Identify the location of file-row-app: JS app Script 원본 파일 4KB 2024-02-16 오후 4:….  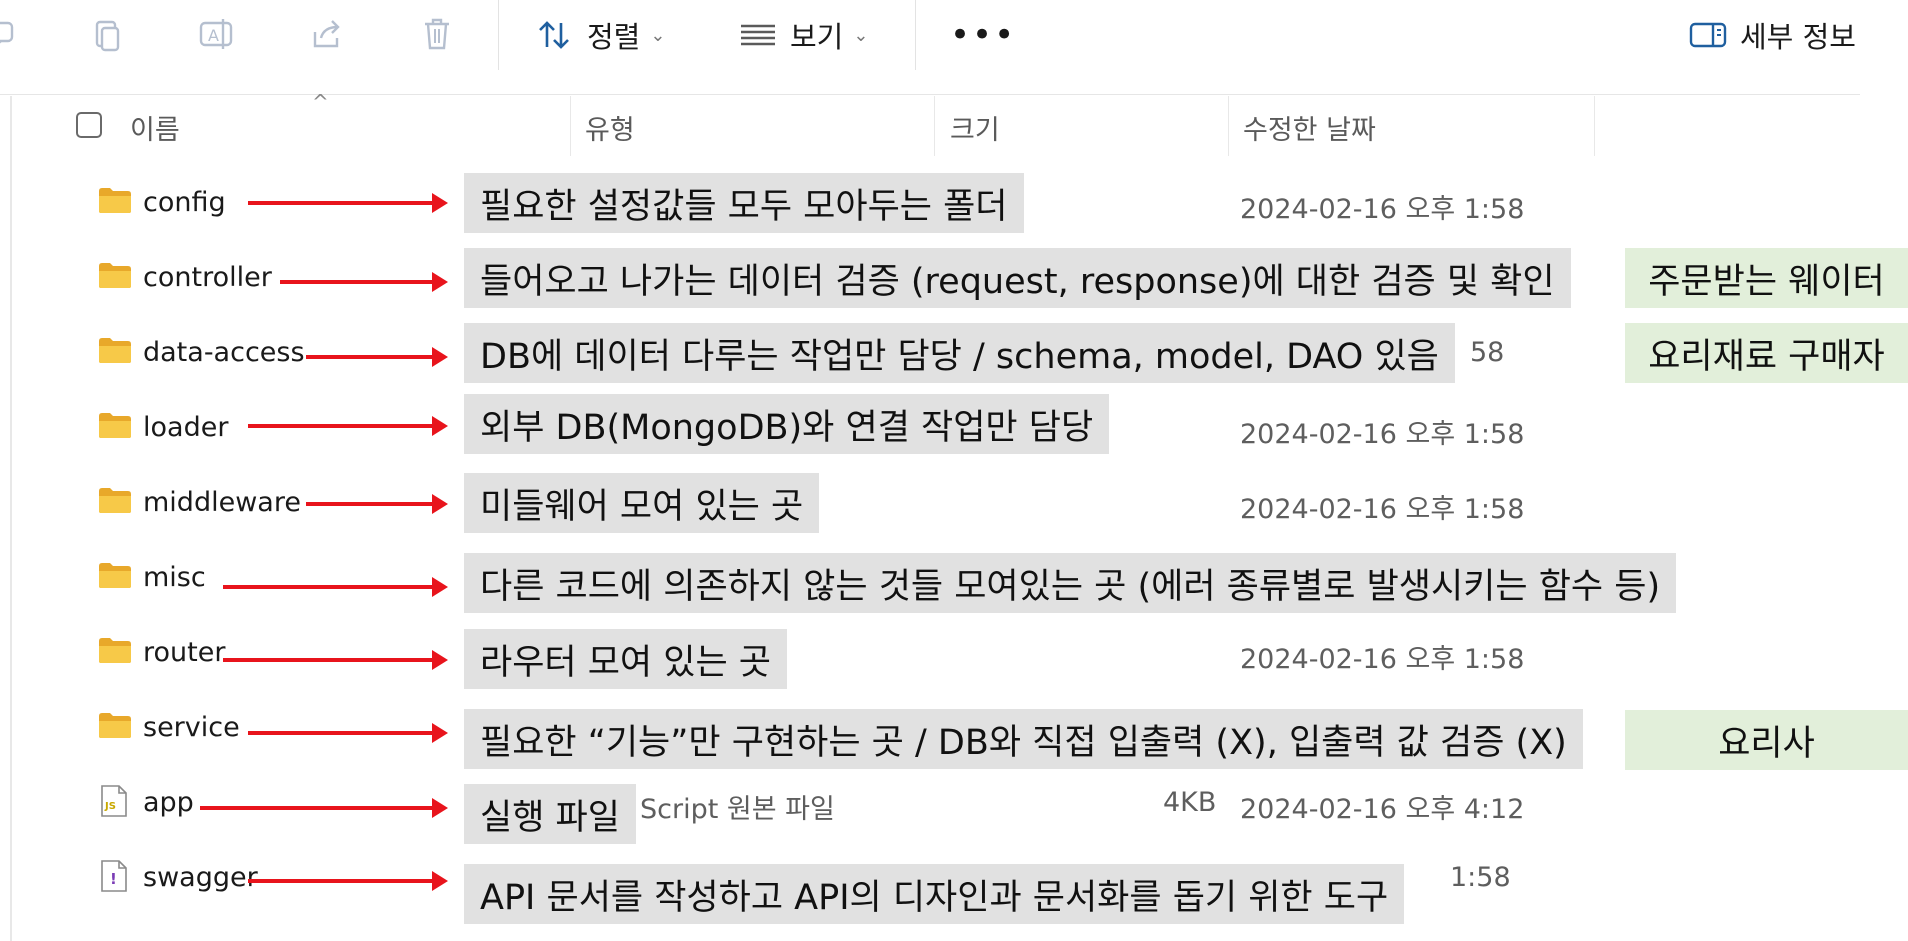
(954, 802).